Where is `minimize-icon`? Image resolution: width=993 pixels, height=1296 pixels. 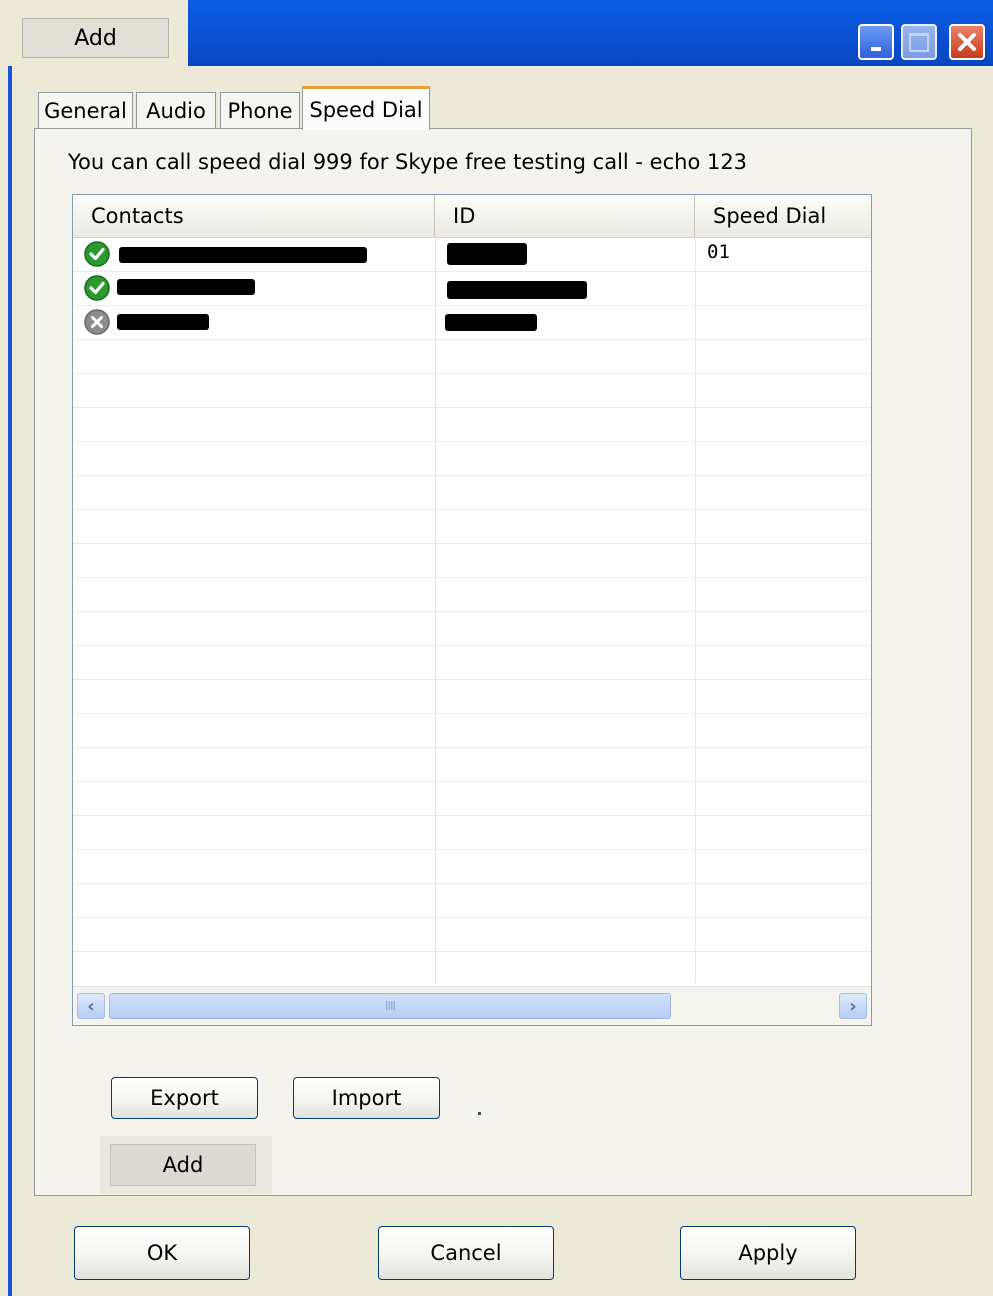 minimize-icon is located at coordinates (876, 49).